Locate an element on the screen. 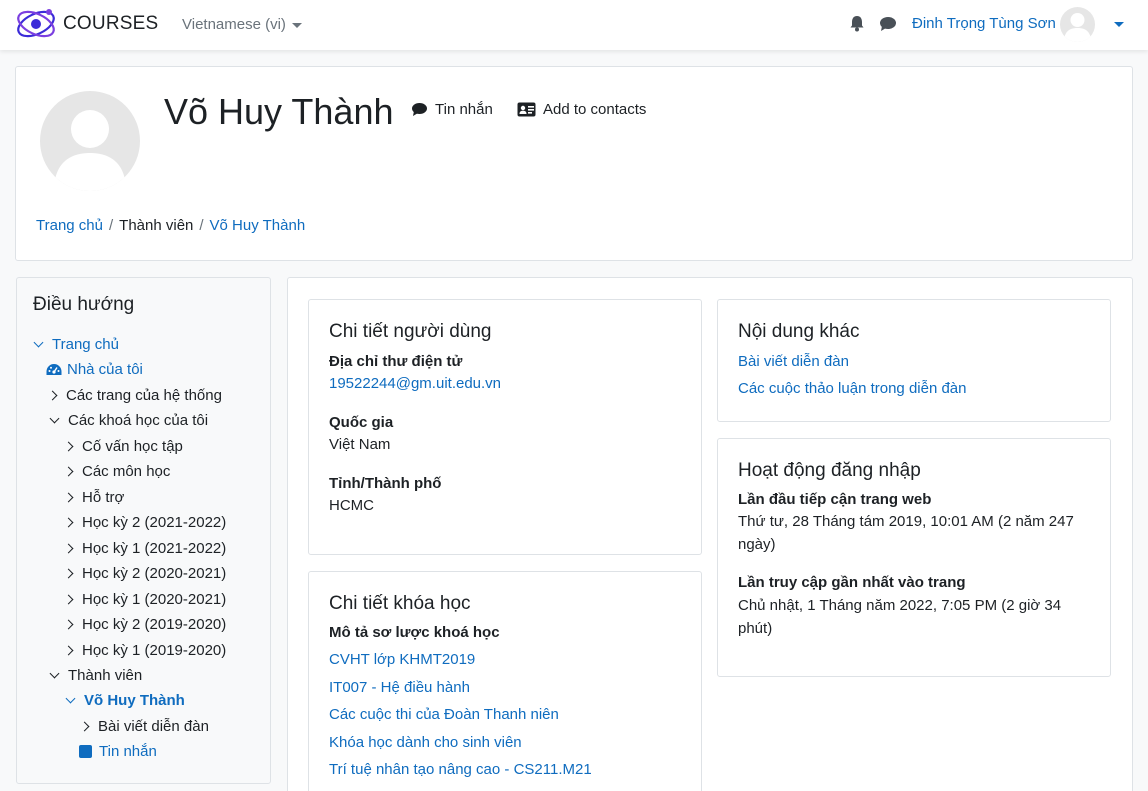 The height and width of the screenshot is (791, 1148). nav-item-category: Học kỳ 2 (2020-2021) is located at coordinates (144, 573).